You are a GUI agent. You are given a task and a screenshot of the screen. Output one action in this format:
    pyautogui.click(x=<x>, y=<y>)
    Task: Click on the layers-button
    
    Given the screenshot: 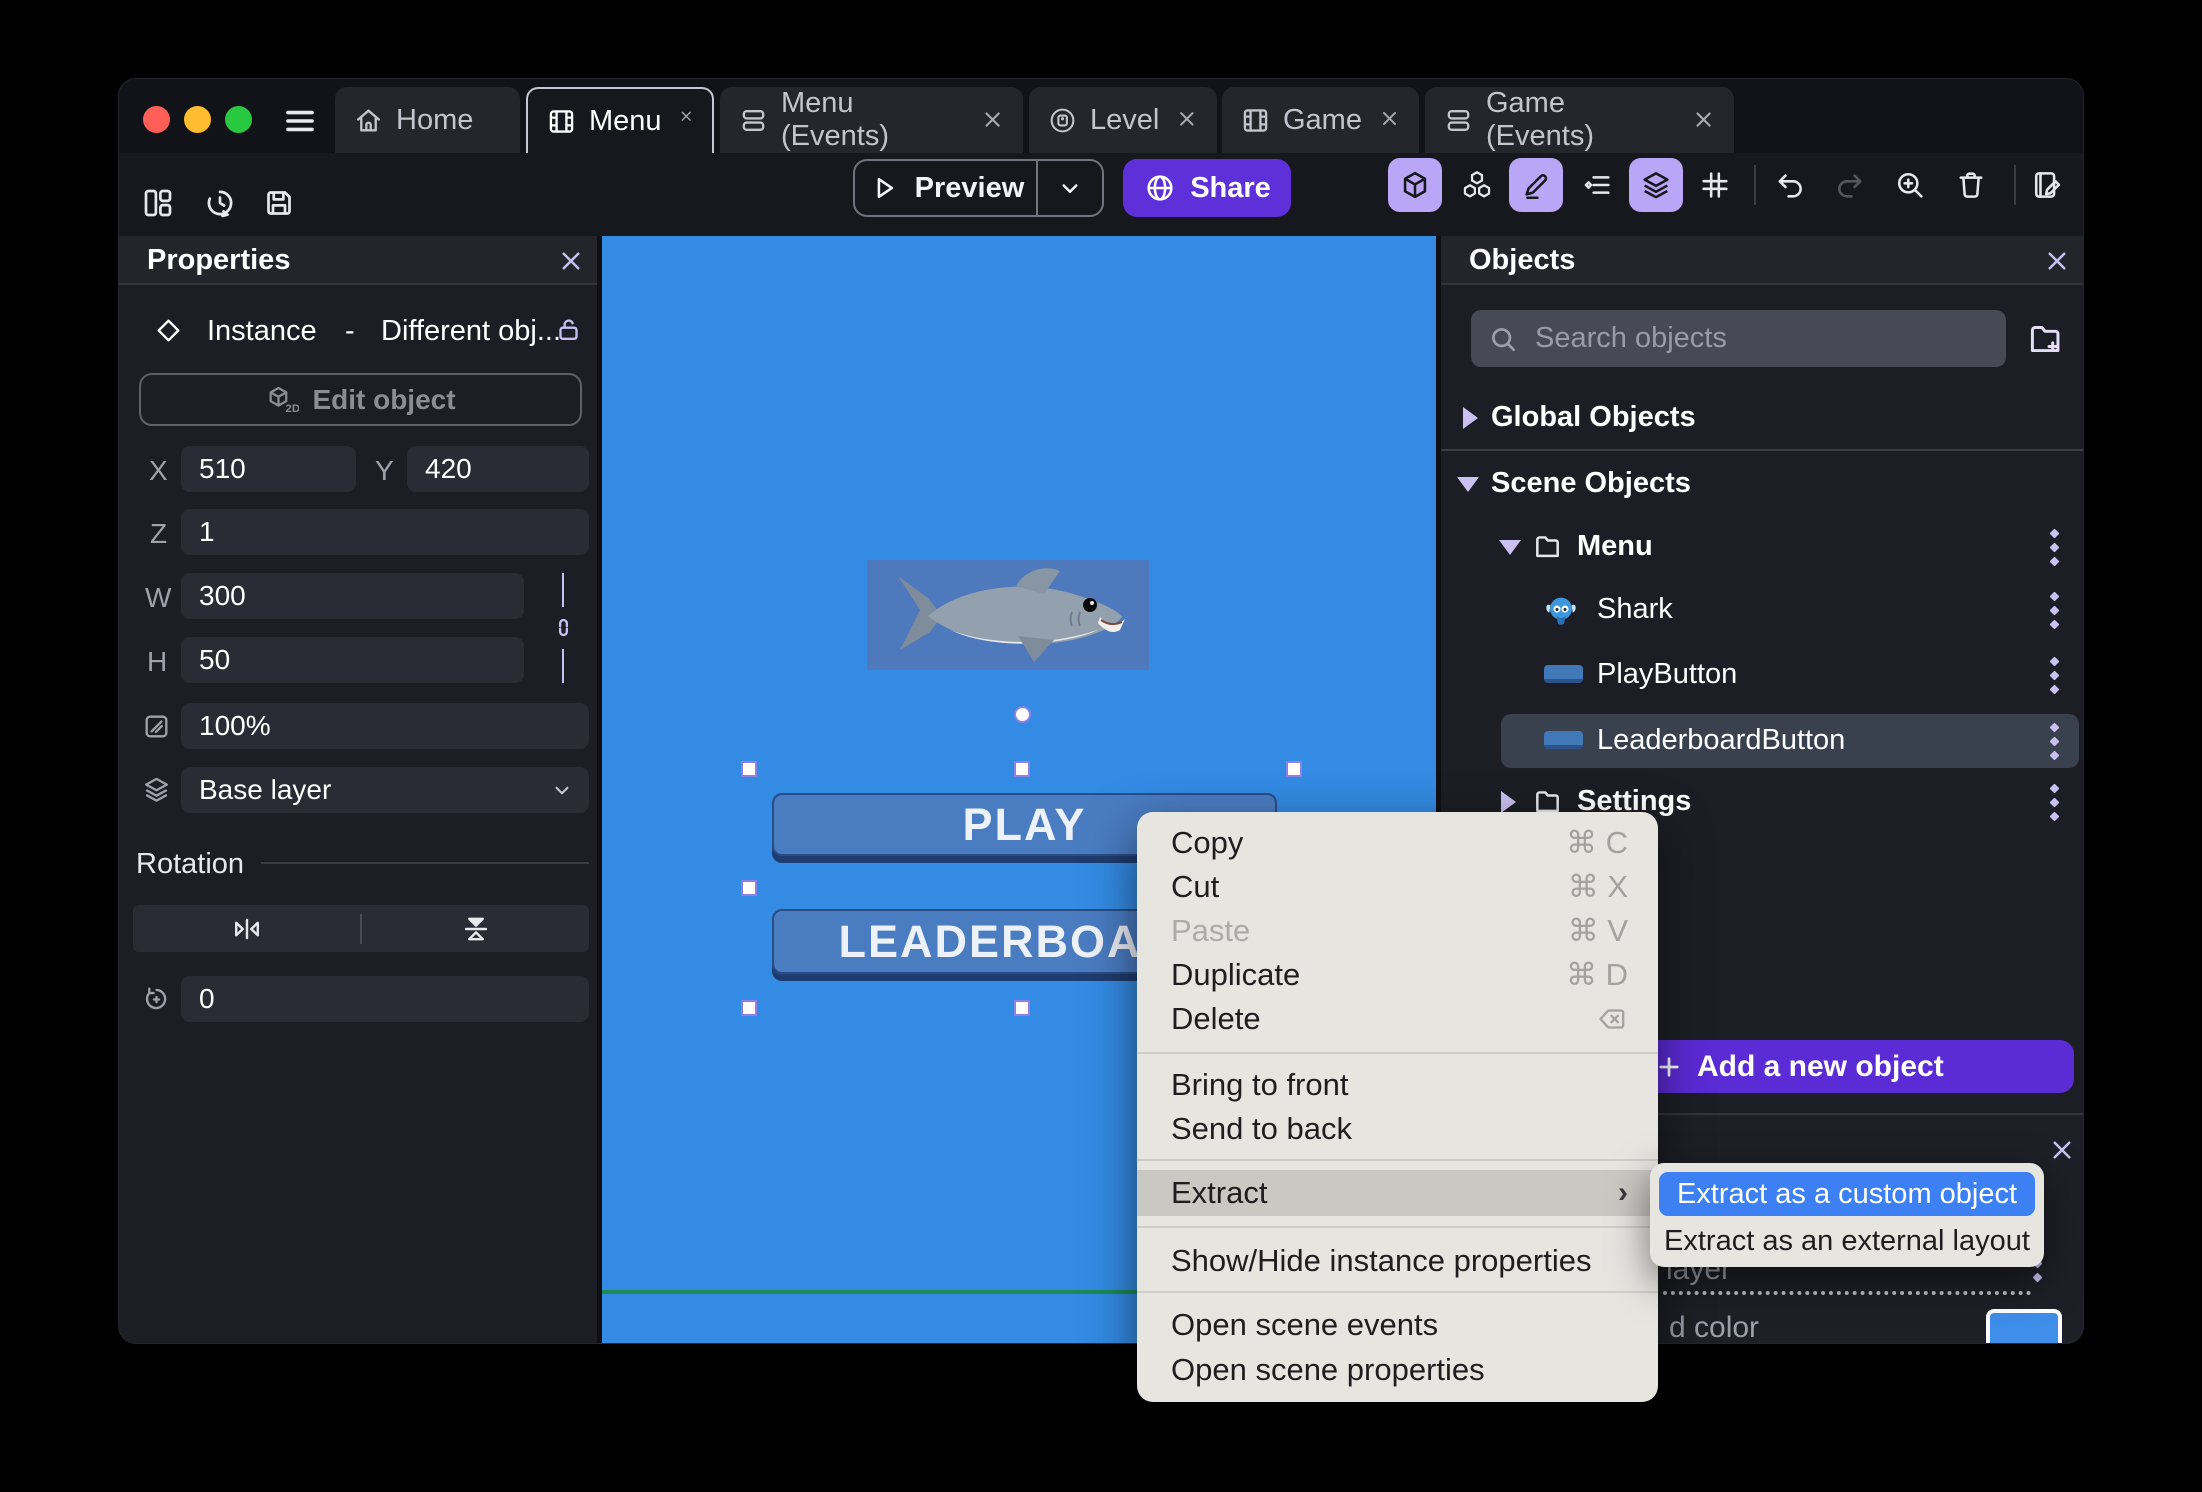 What is the action you would take?
    pyautogui.click(x=1656, y=185)
    